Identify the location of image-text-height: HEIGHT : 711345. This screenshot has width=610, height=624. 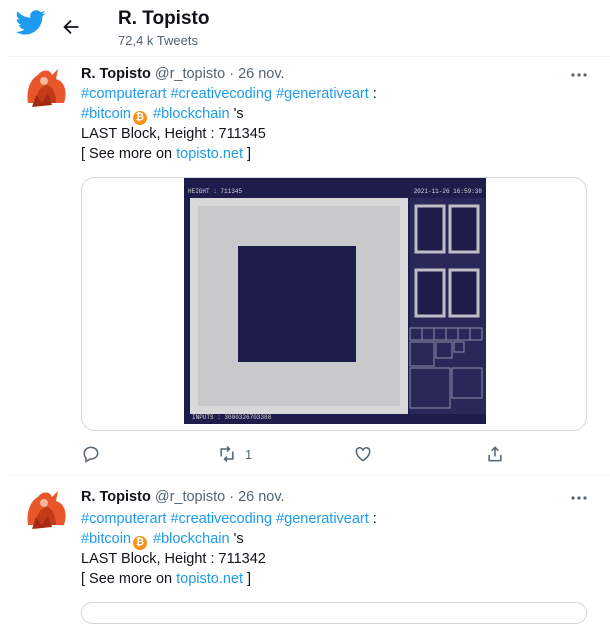
(215, 191).